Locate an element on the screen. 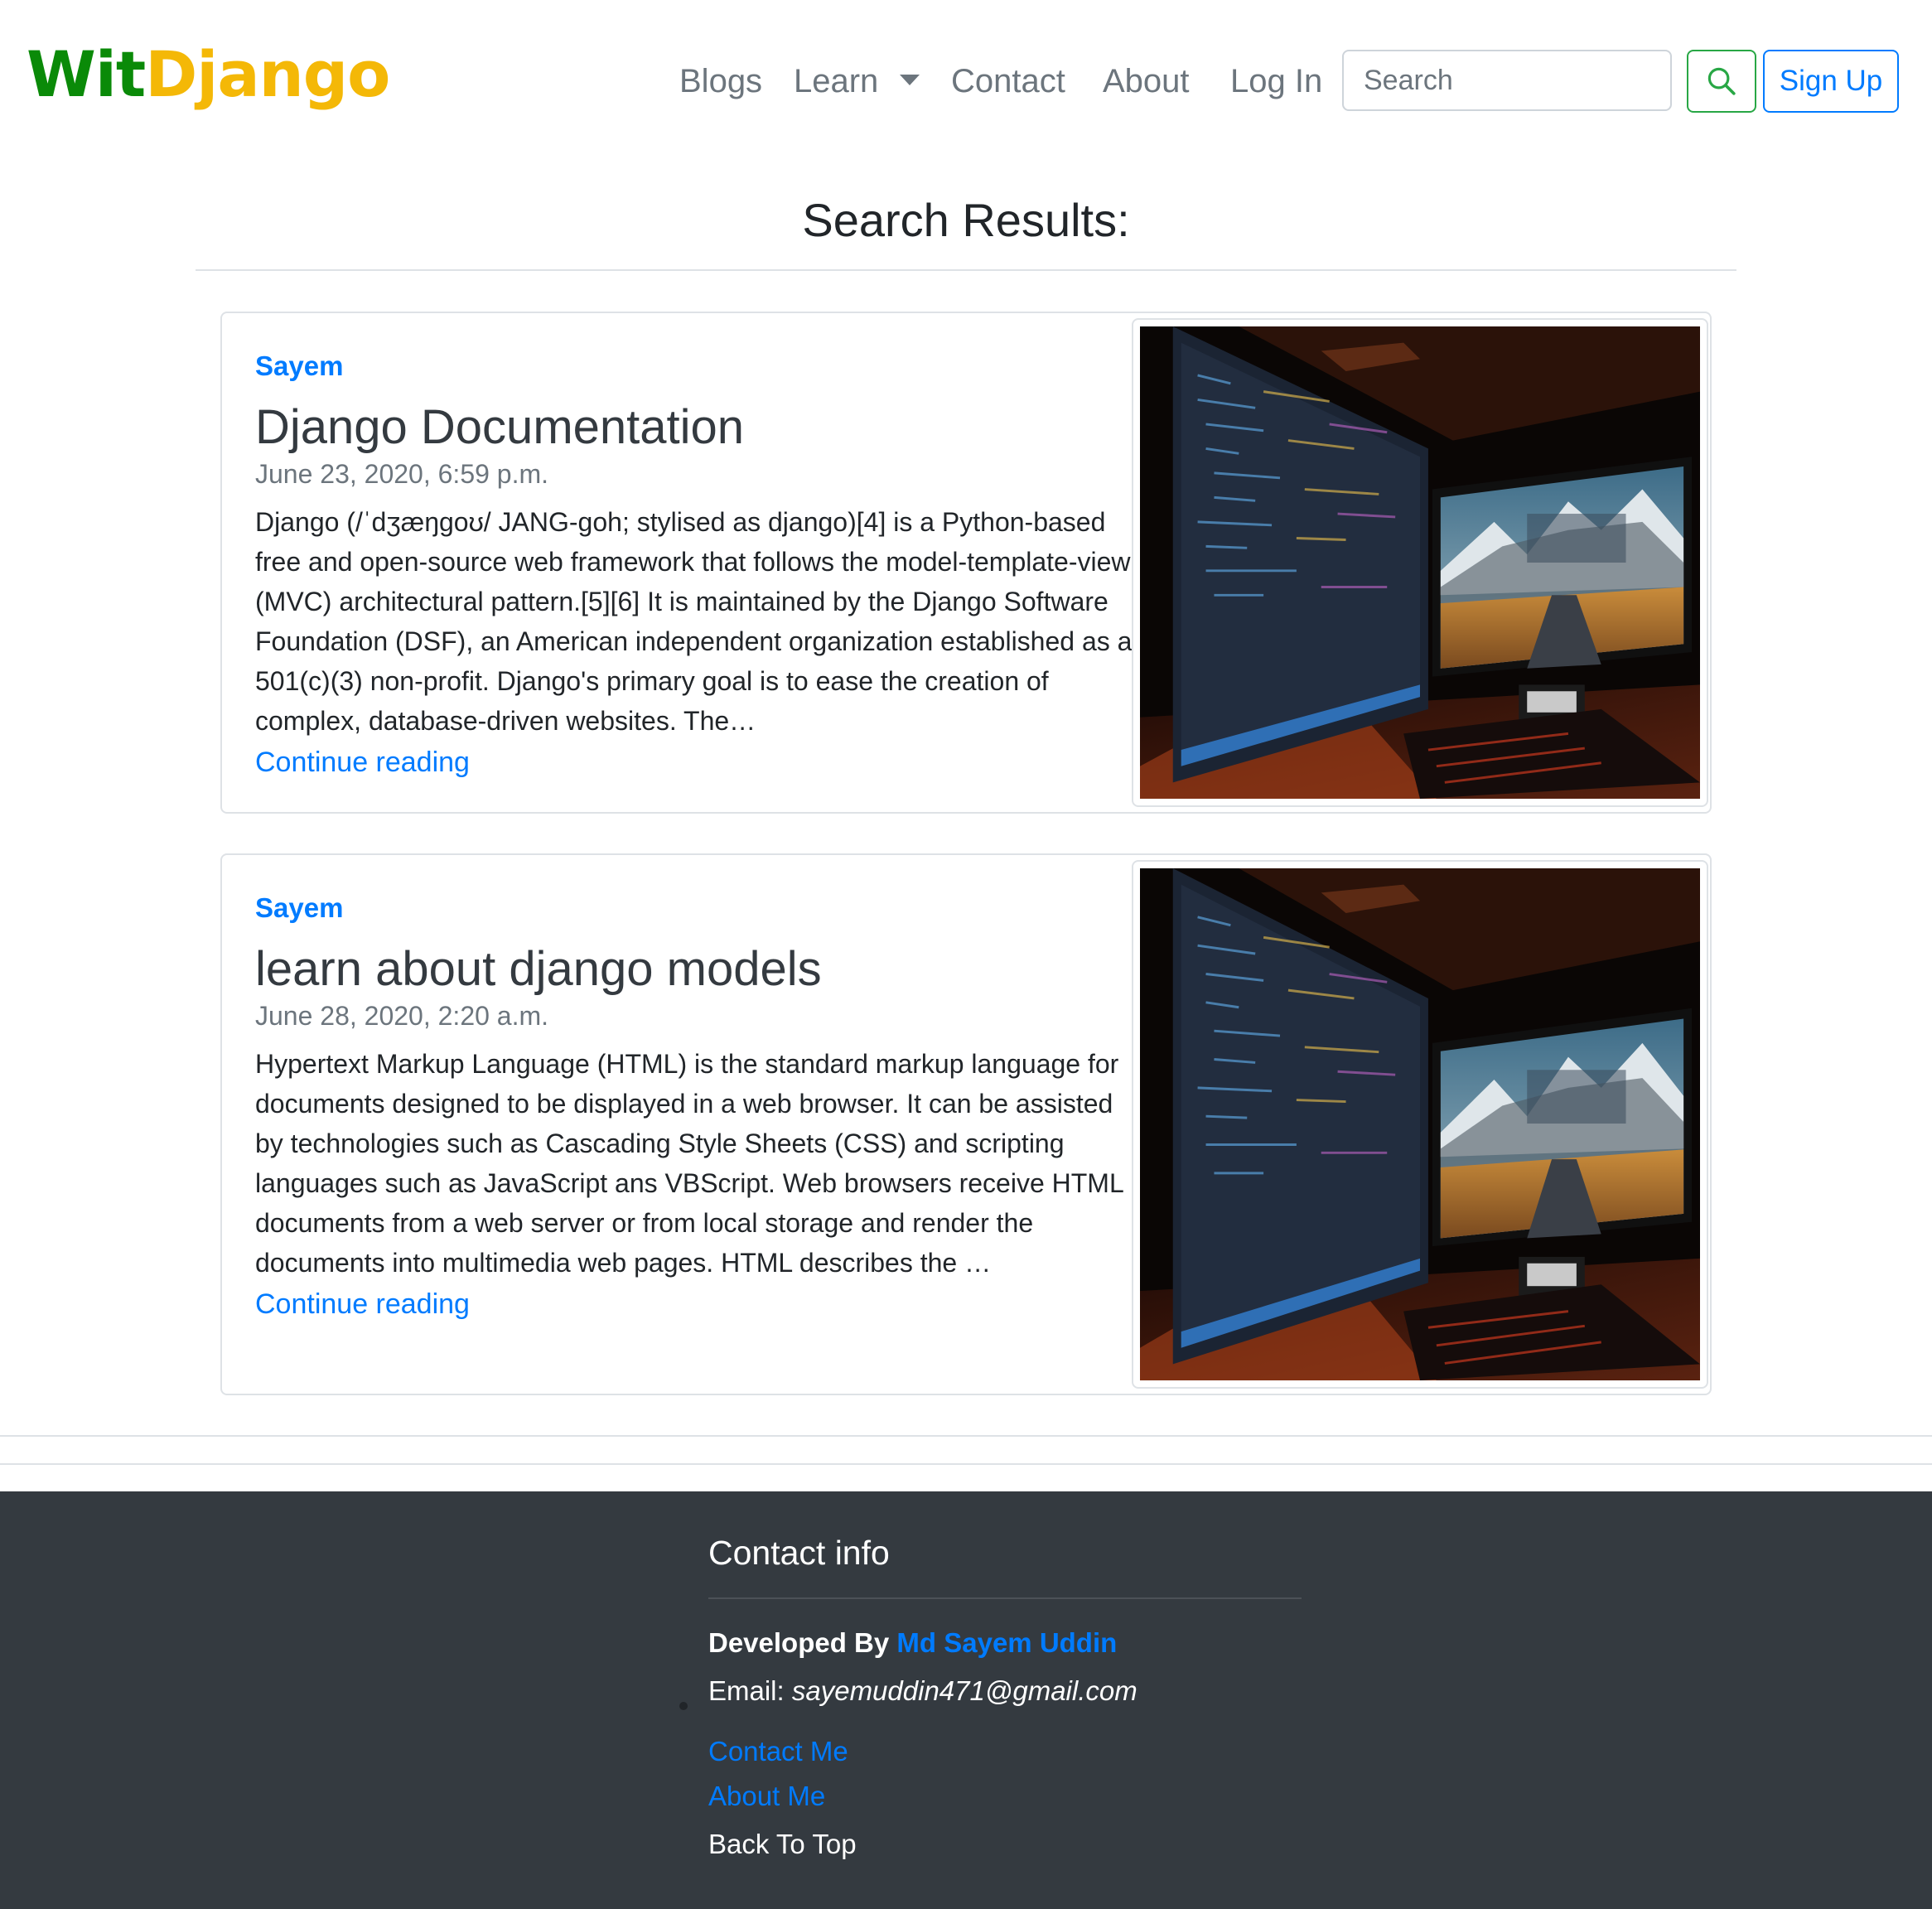 The image size is (1932, 1909). email-line: Email: sayemuddin471@gmail.com is located at coordinates (908, 1691).